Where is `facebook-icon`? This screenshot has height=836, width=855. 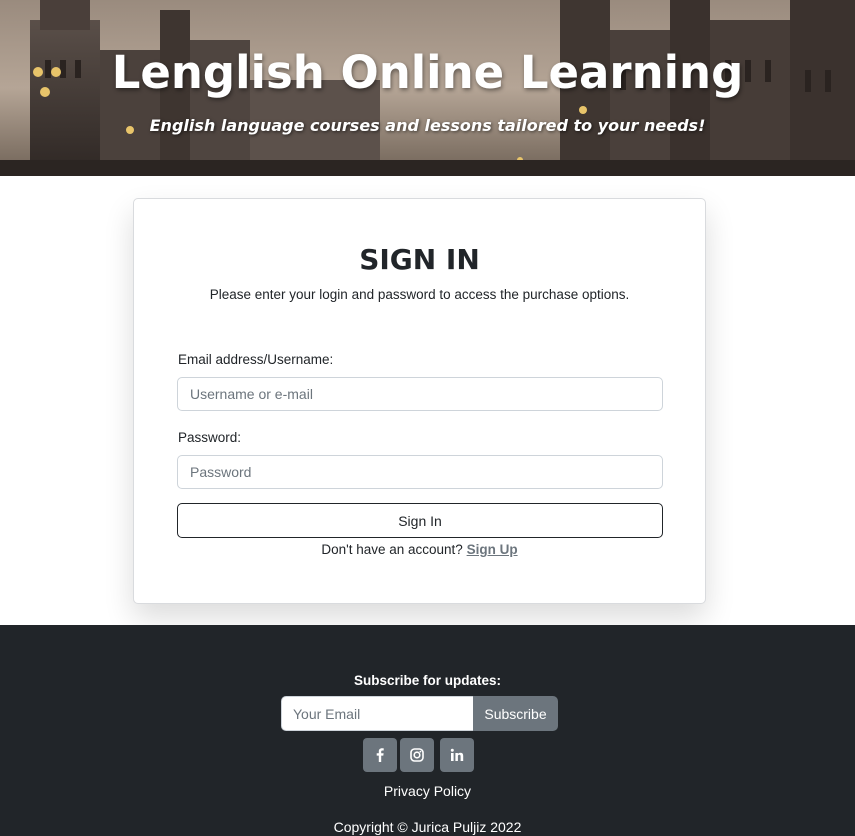
facebook-icon is located at coordinates (380, 755).